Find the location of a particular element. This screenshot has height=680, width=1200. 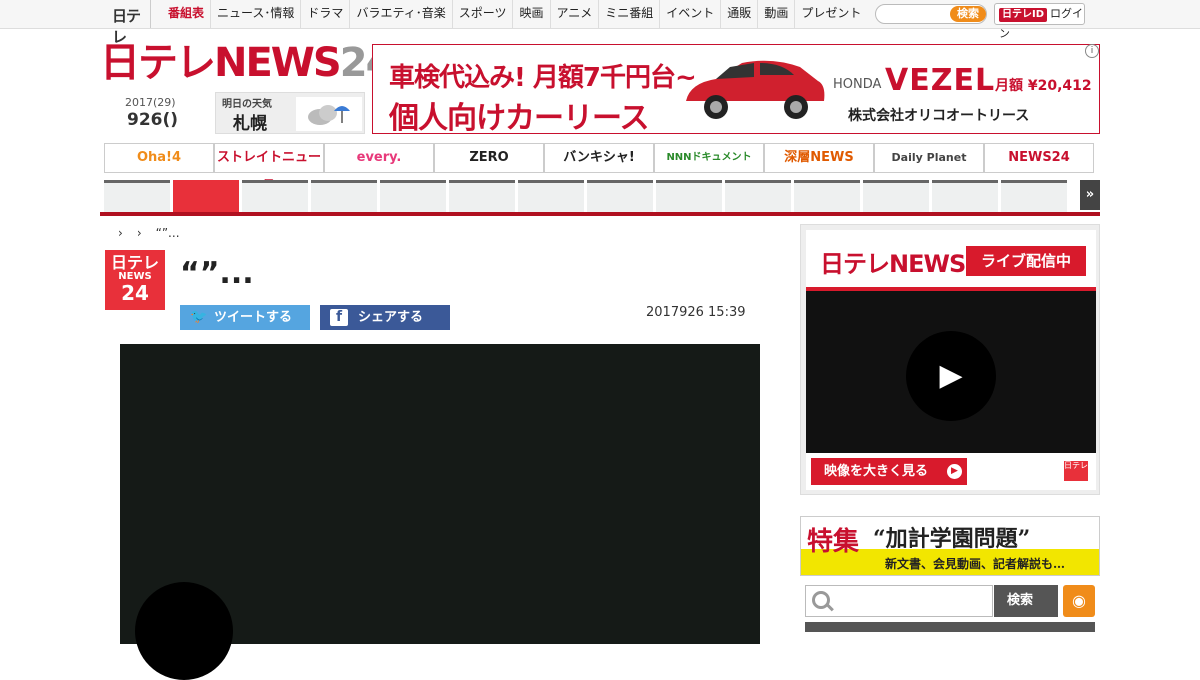

program-link-shinso-news: 深層NEWS is located at coordinates (819, 158).